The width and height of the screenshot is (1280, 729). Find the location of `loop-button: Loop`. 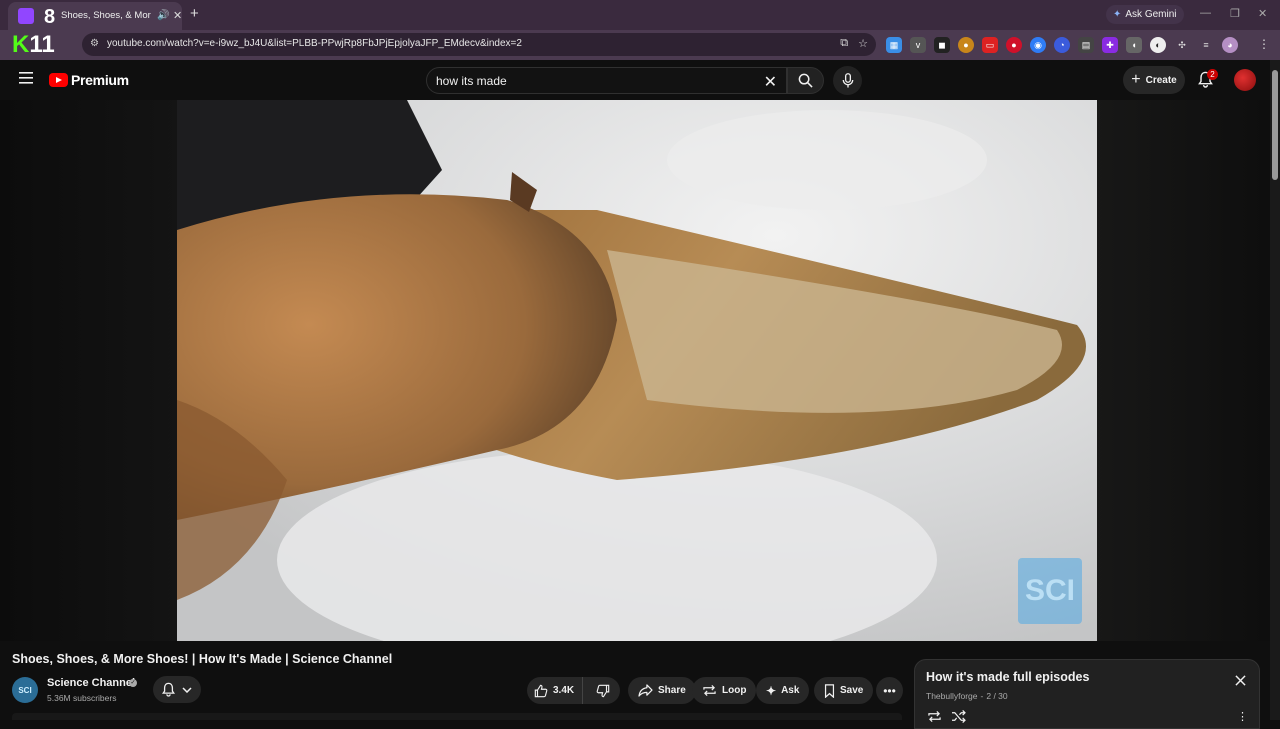

loop-button: Loop is located at coordinates (724, 690).